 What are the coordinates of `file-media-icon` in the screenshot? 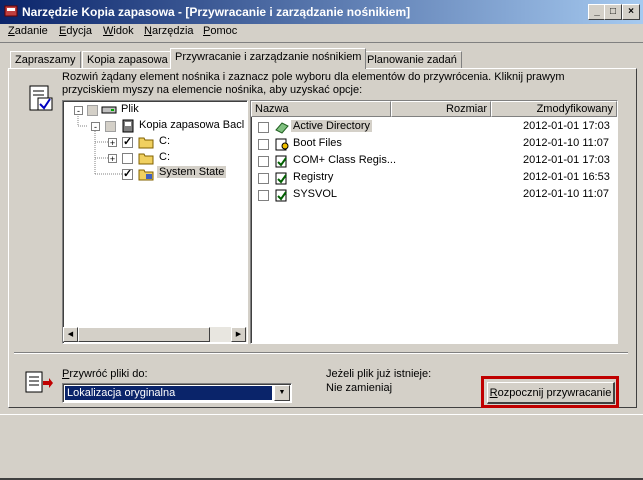 It's located at (109, 110).